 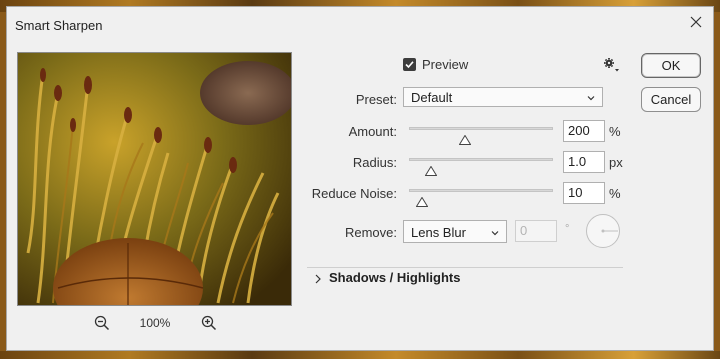 I want to click on remove-value: Lens Blur, so click(x=438, y=232).